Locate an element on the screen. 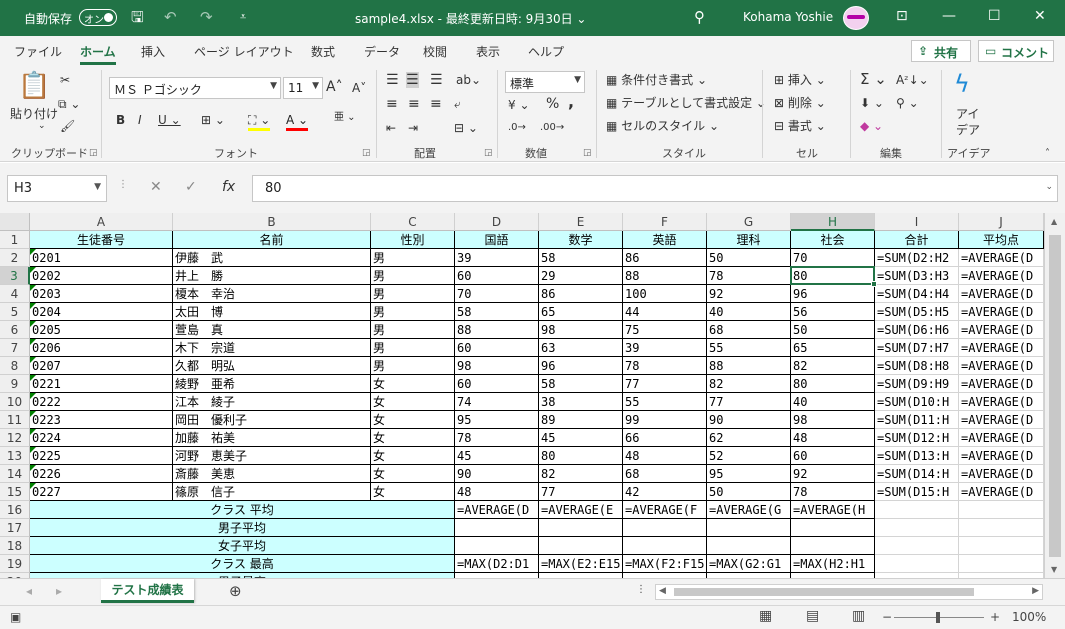 The width and height of the screenshot is (1065, 629). scroll-left-icon: ◀ is located at coordinates (662, 591).